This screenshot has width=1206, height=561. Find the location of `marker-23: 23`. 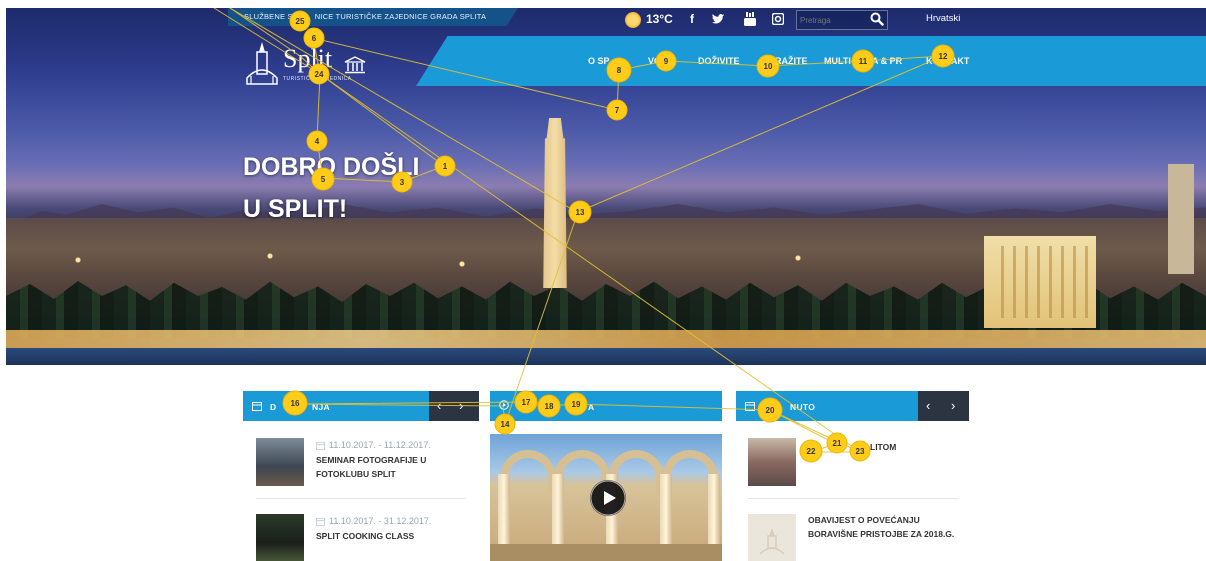

marker-23: 23 is located at coordinates (860, 451).